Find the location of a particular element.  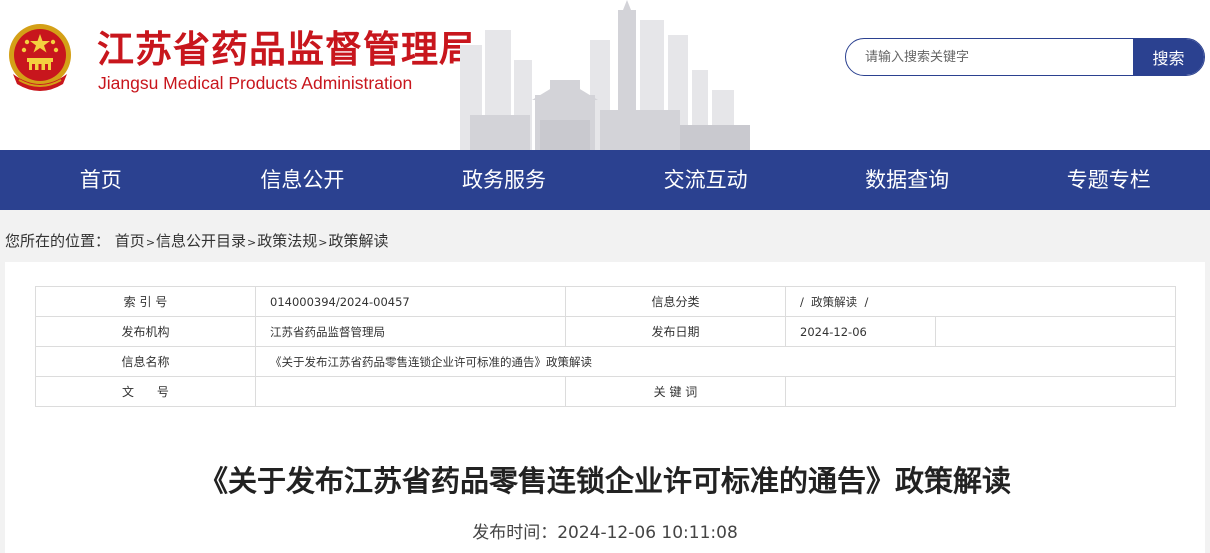

breadcrumb-link-info-catalog: 信息公开目录 is located at coordinates (201, 241).